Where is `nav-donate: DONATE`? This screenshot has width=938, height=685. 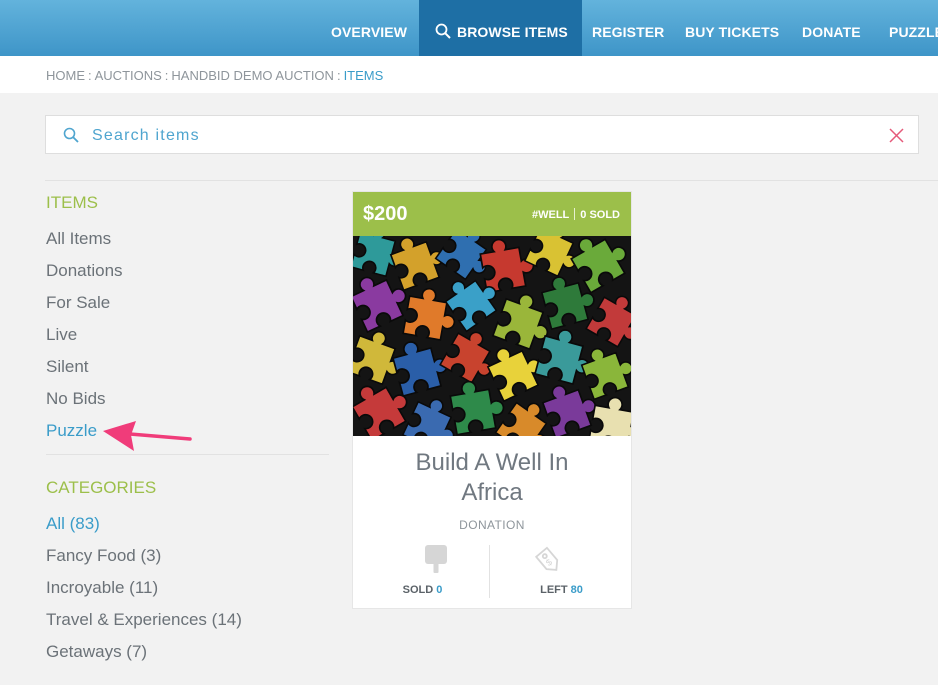
nav-donate: DONATE is located at coordinates (831, 28).